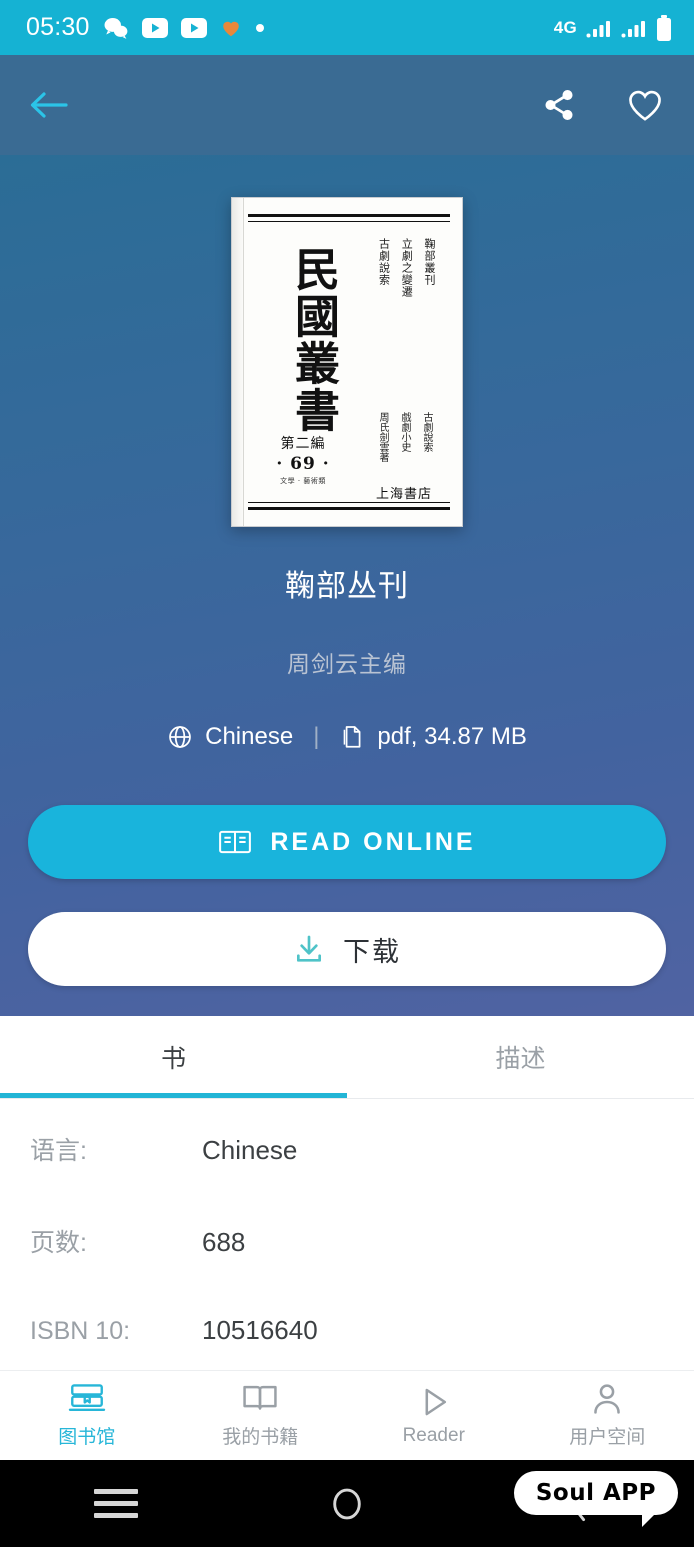  I want to click on cover-side-line: 立劇之變遷, so click(407, 268).